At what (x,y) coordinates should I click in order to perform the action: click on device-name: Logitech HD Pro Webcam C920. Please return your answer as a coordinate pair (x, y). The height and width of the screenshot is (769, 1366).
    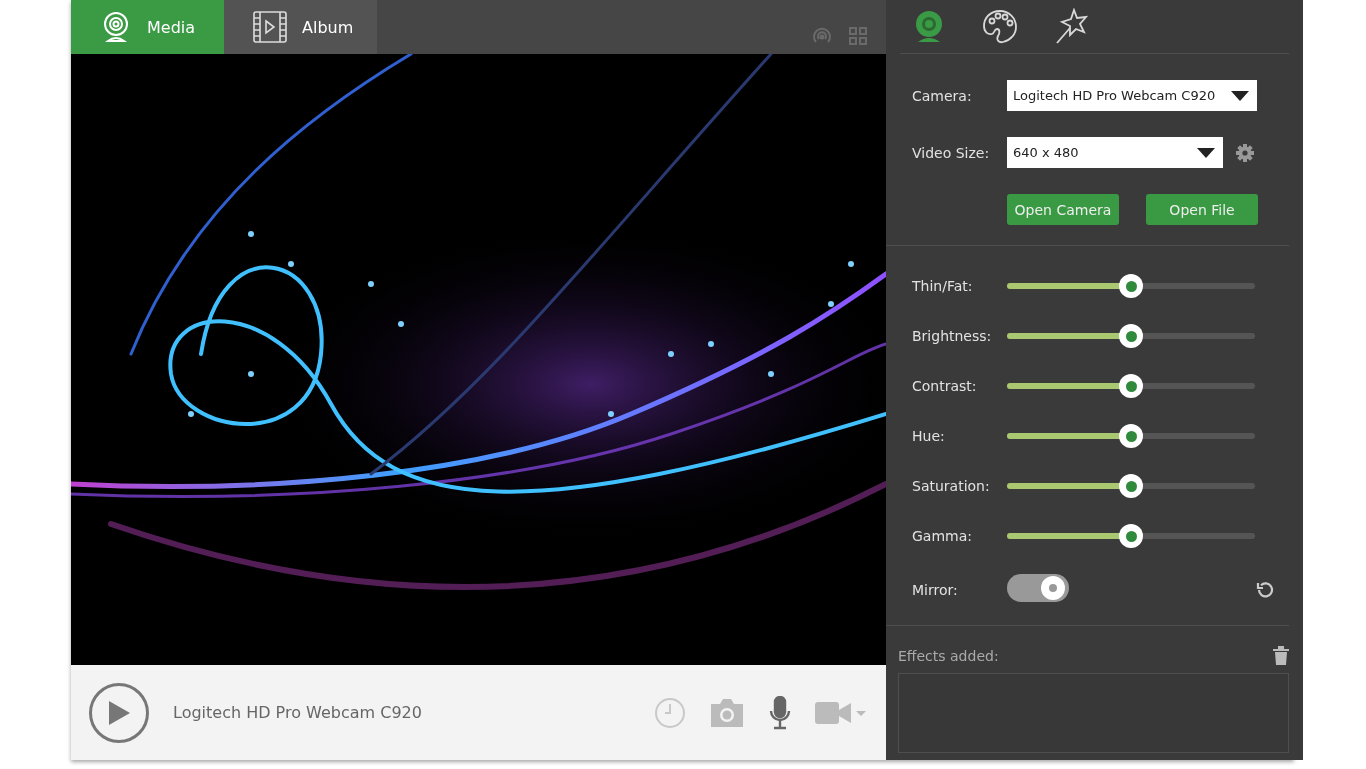
    Looking at the image, I should click on (298, 712).